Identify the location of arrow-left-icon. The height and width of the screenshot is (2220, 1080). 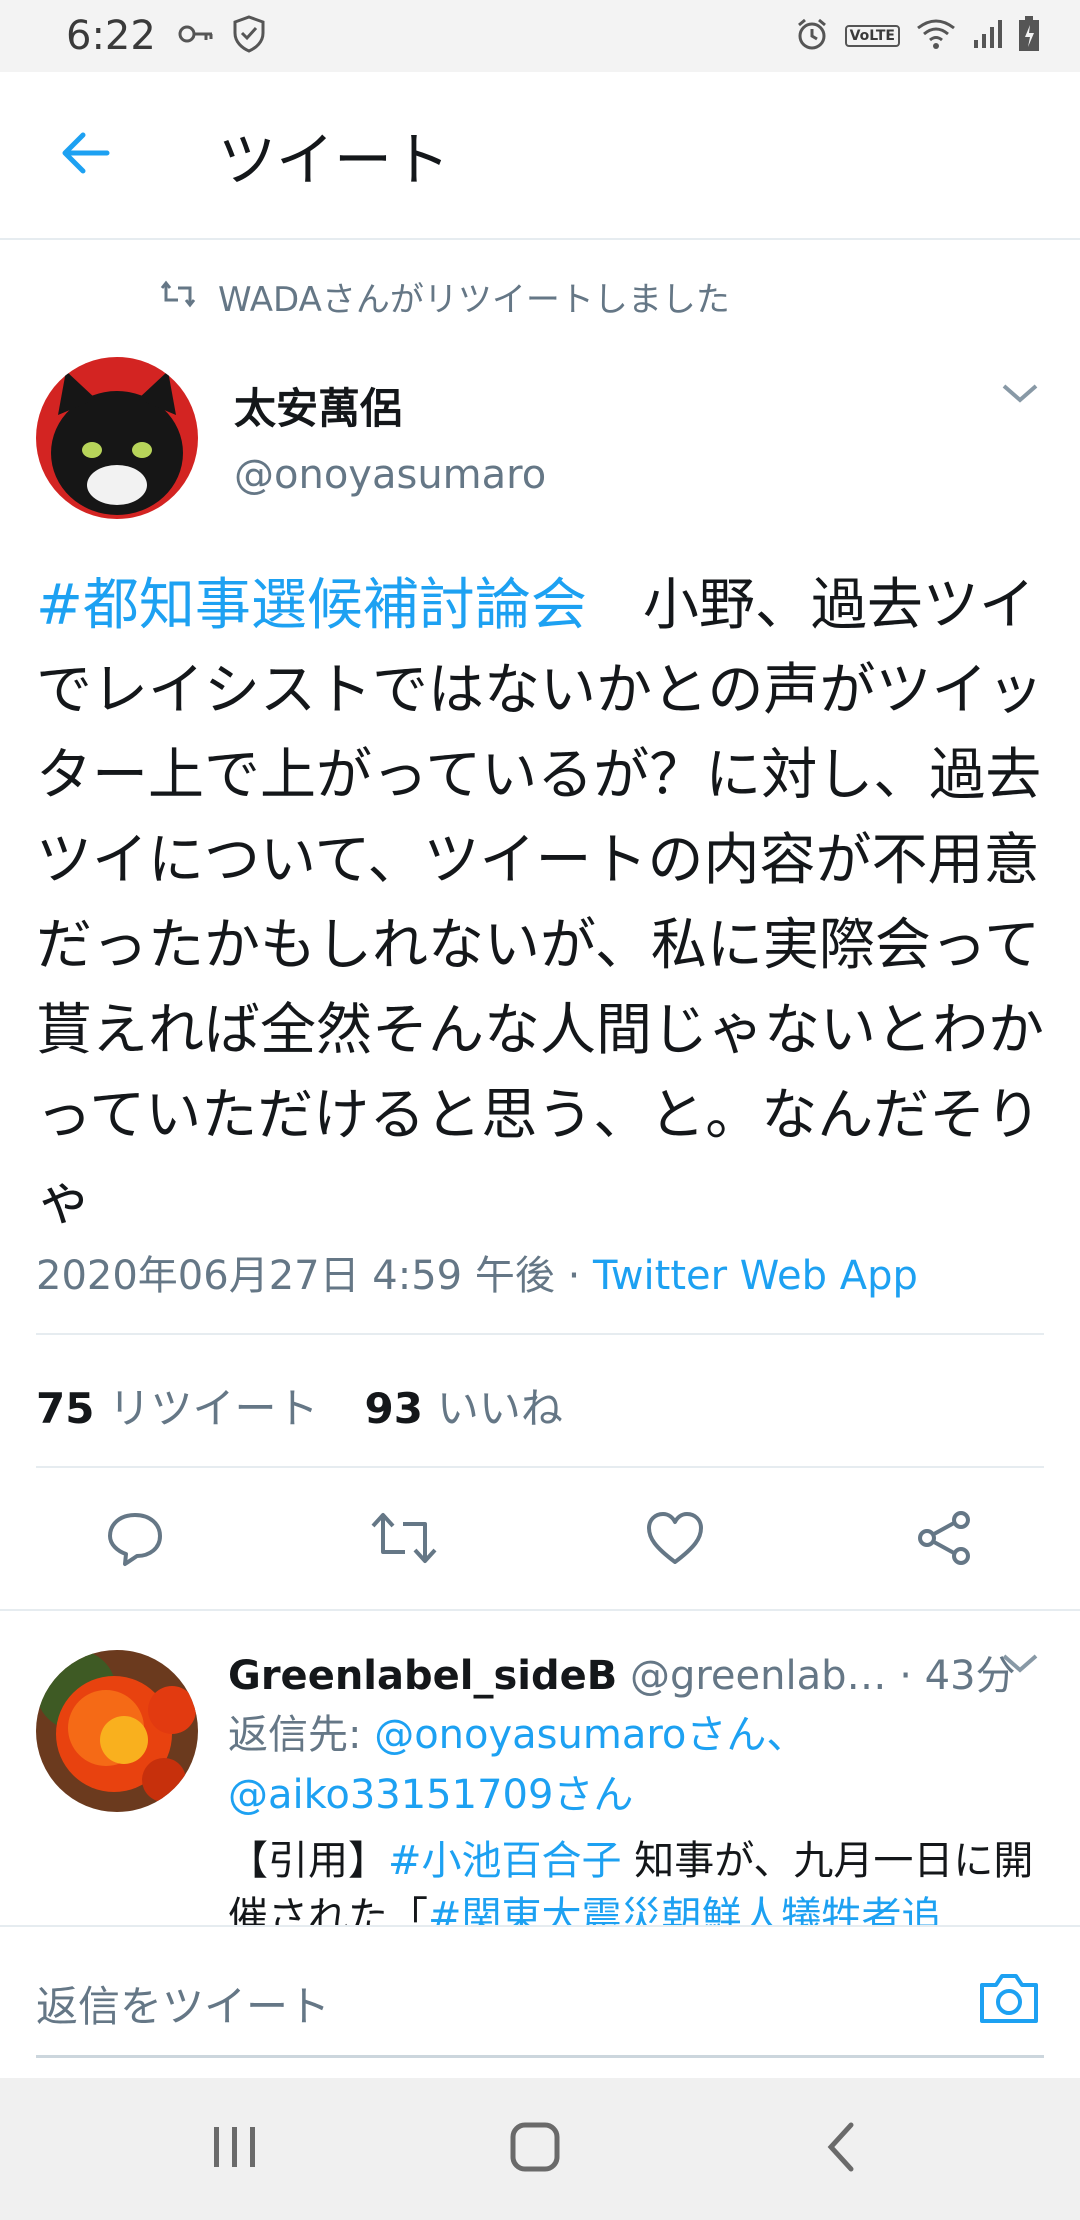
(85, 155).